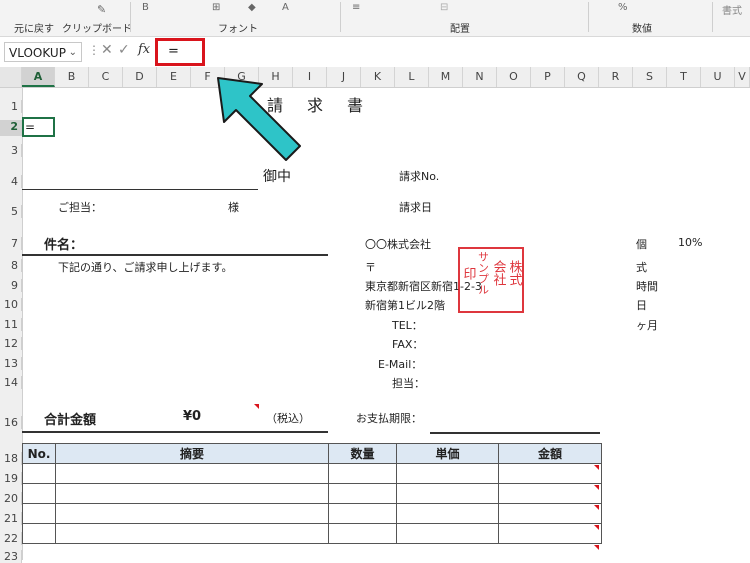 This screenshot has height=563, width=750. Describe the element at coordinates (690, 242) in the screenshot. I see `tax-rate: 10%` at that location.